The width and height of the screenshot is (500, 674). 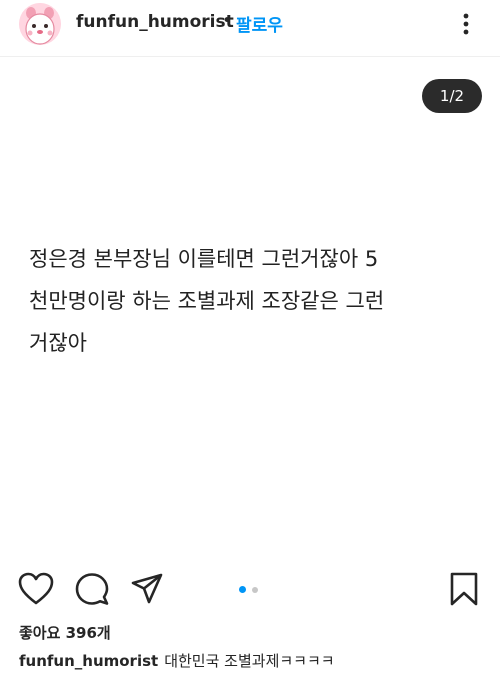 I want to click on caption-text: 대한민국 조별과제ㅋㅋㅋㅋ, so click(x=249, y=661).